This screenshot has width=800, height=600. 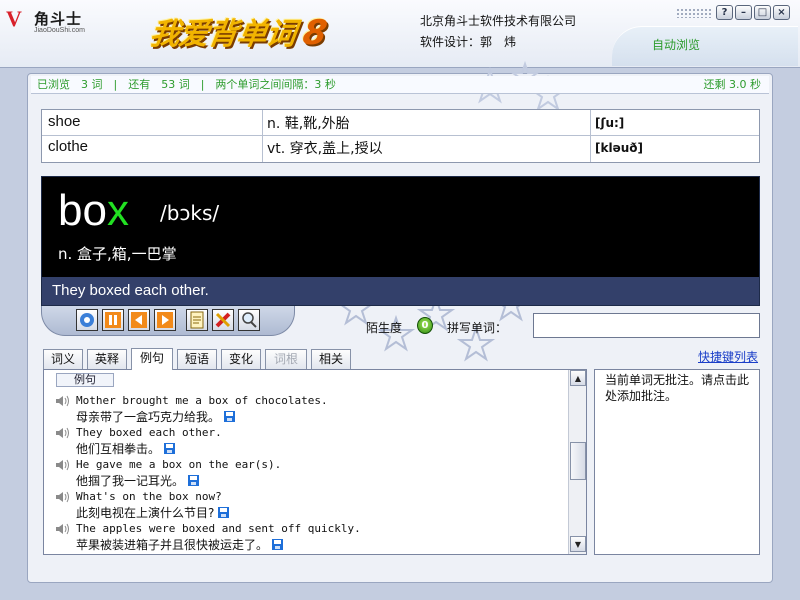 I want to click on example-chinese-text: 他们互相拳击。, so click(x=118, y=449).